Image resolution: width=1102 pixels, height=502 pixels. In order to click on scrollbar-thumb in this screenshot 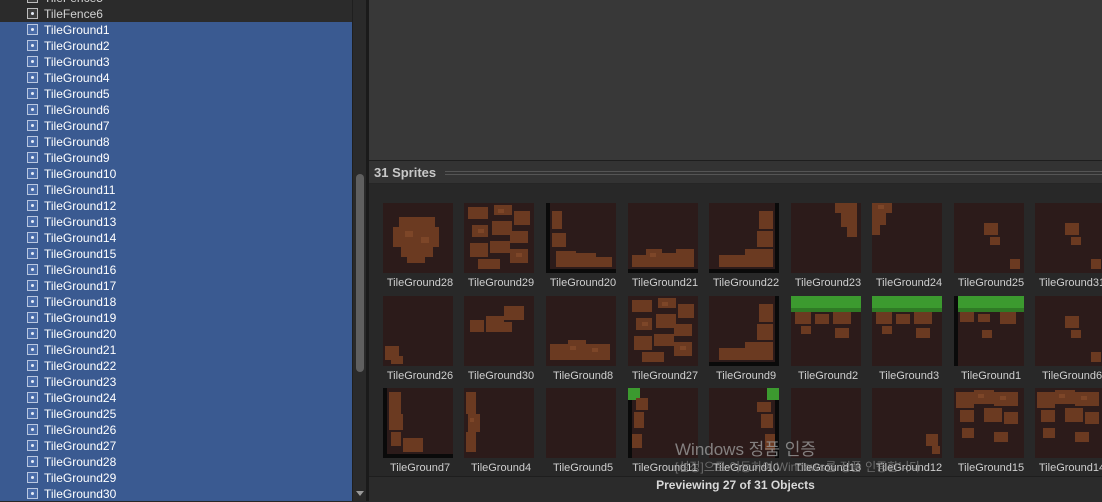, I will do `click(360, 273)`.